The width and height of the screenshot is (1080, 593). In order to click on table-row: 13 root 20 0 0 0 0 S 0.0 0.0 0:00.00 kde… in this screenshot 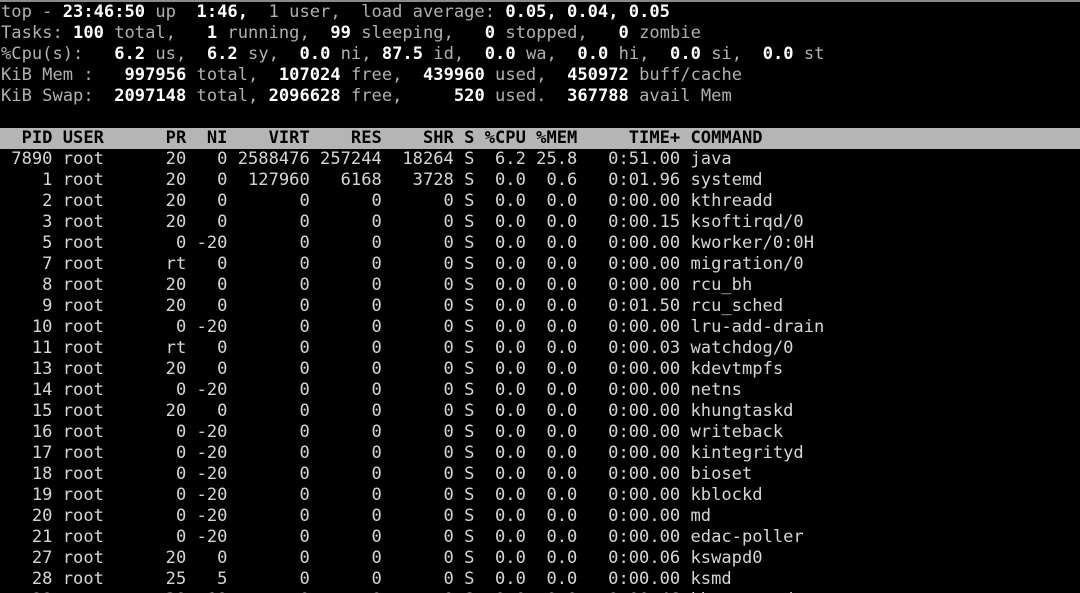, I will do `click(540, 369)`.